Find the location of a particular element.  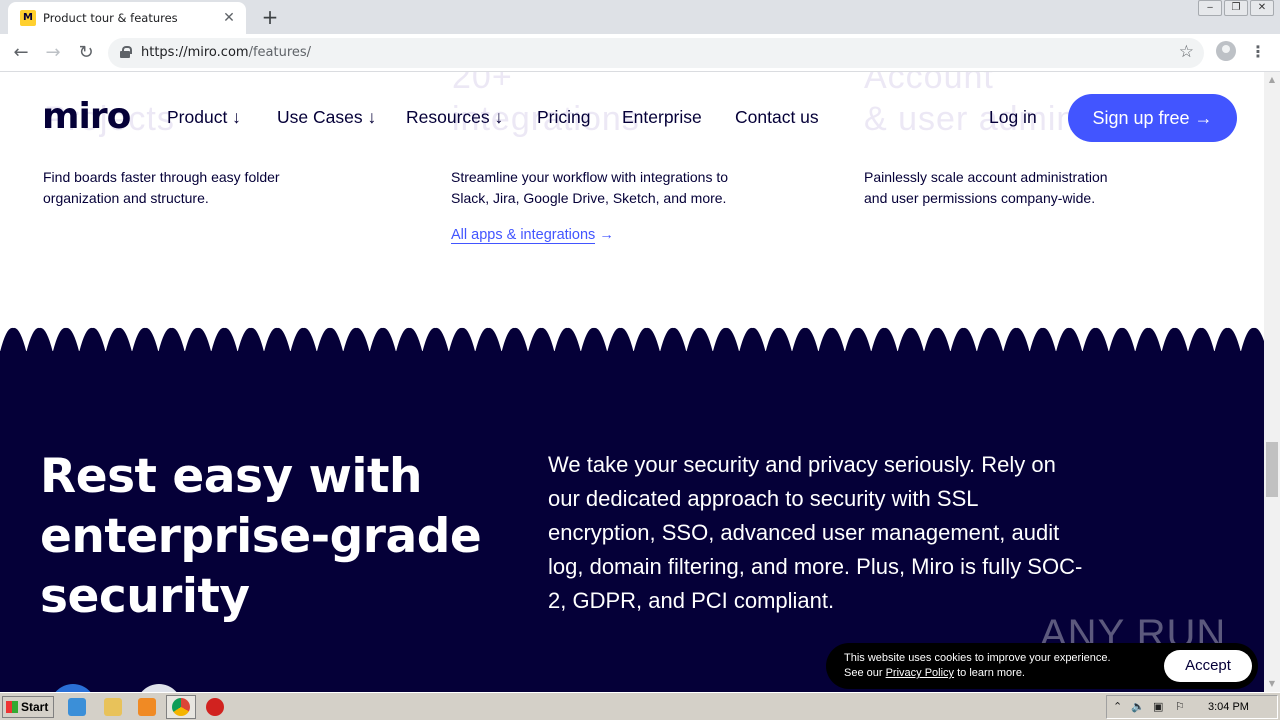

nav-enterprise: Enterprise is located at coordinates (662, 117).